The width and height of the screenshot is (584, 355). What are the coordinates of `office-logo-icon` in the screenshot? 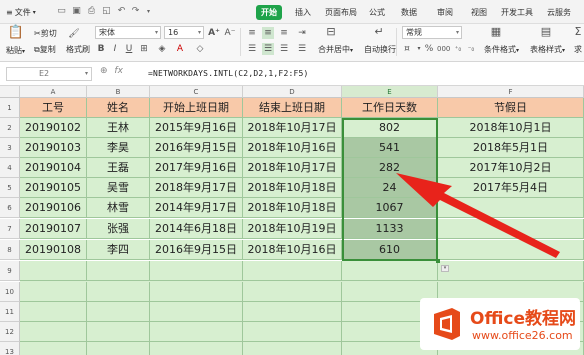 It's located at (447, 324).